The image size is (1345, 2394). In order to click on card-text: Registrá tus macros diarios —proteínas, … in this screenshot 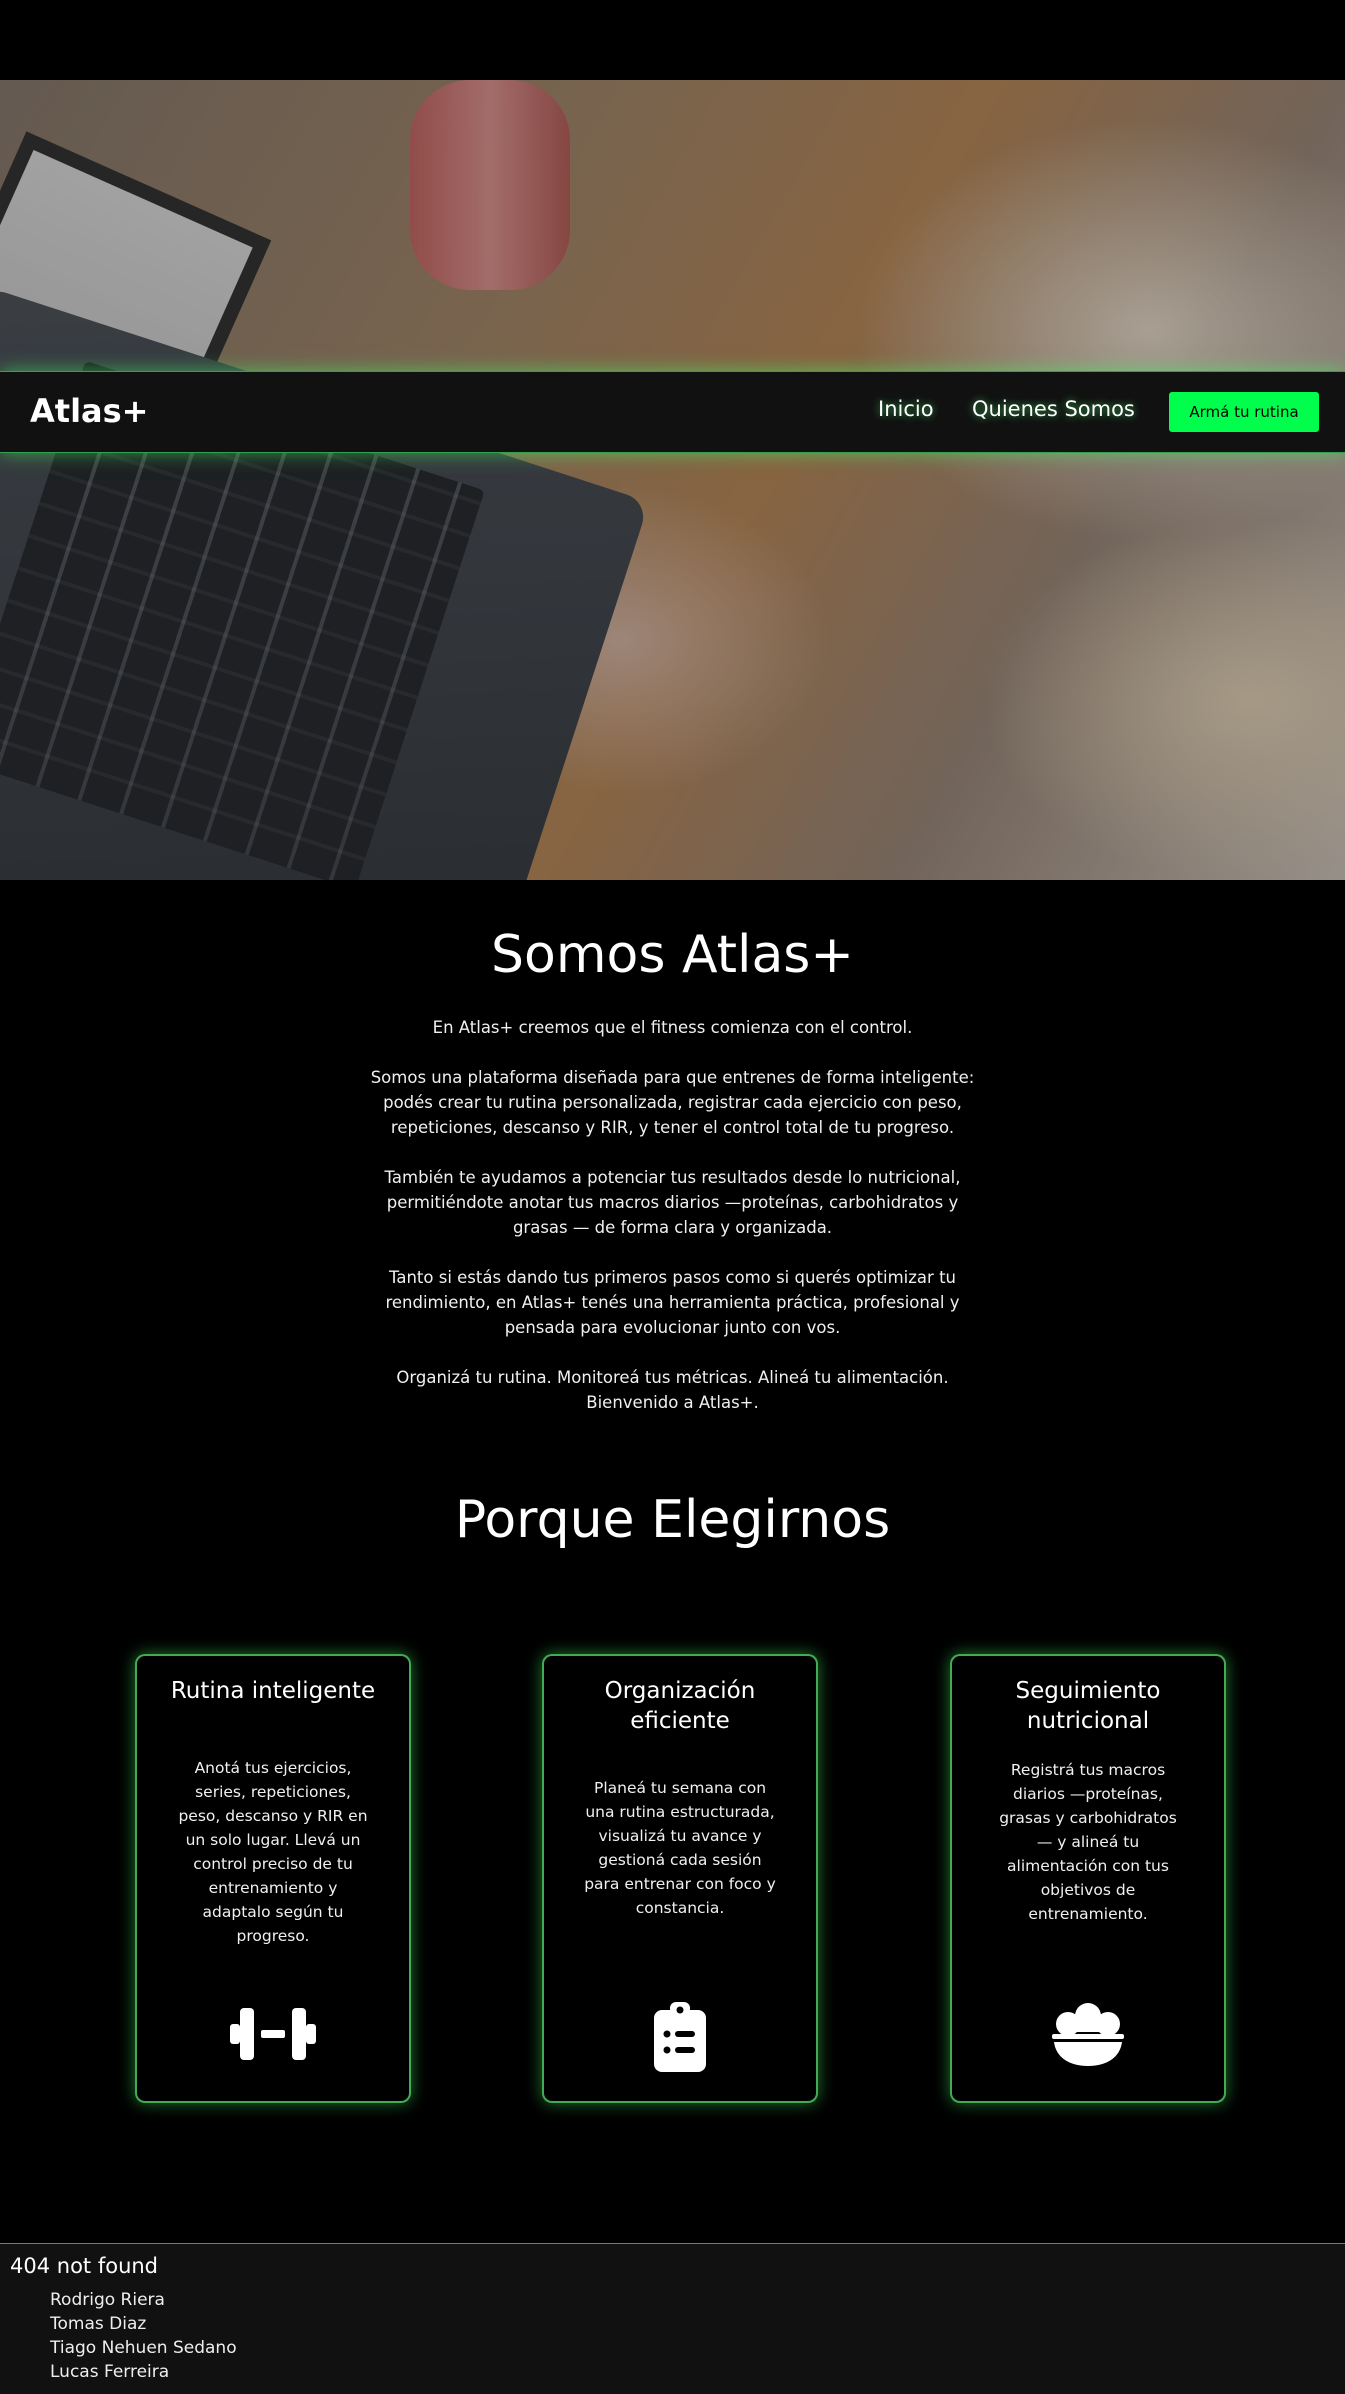, I will do `click(1088, 1842)`.